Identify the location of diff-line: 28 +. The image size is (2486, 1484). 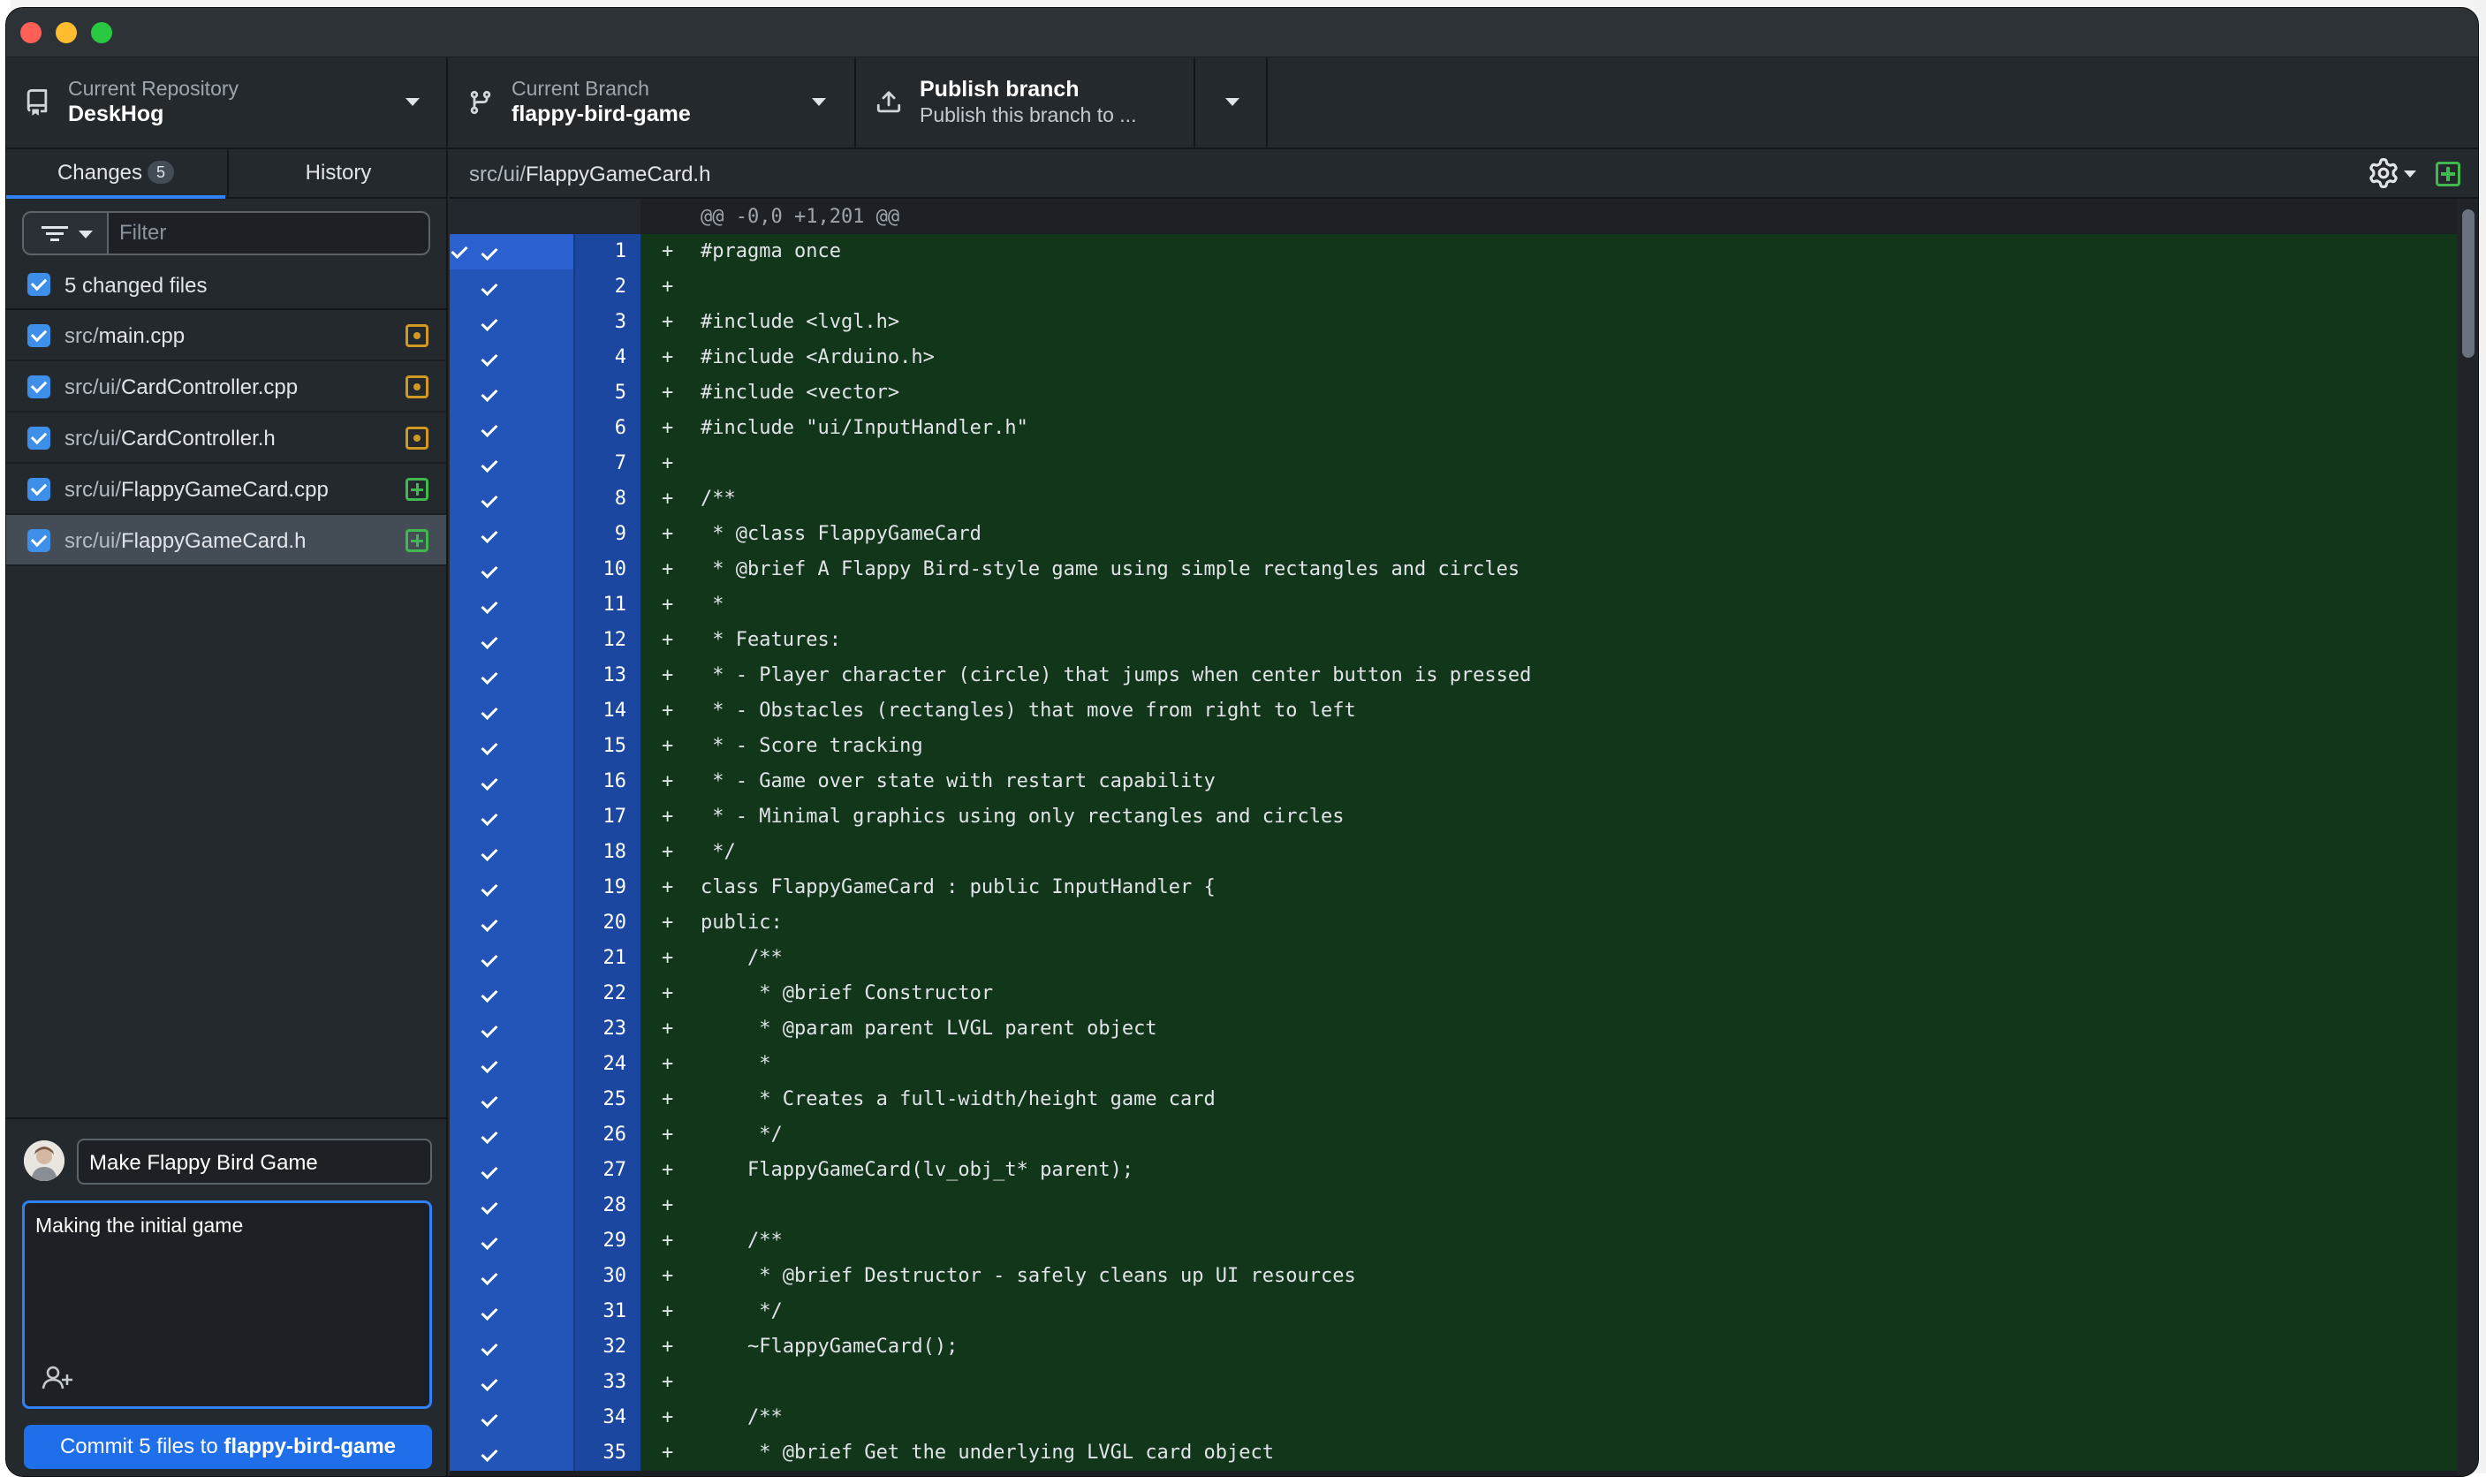
(1453, 1205).